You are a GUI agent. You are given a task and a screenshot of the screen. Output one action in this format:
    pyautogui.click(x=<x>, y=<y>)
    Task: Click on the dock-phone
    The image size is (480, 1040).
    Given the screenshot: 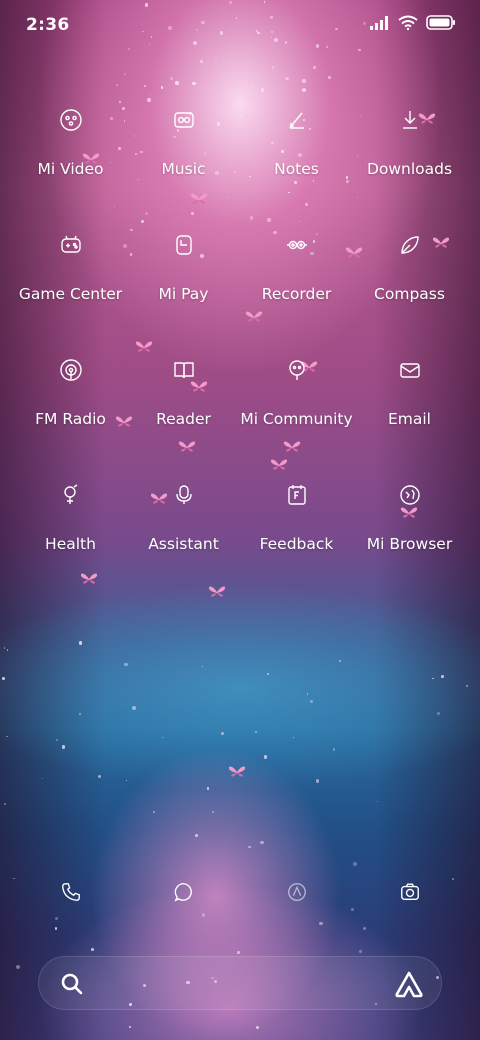 What is the action you would take?
    pyautogui.click(x=70, y=894)
    